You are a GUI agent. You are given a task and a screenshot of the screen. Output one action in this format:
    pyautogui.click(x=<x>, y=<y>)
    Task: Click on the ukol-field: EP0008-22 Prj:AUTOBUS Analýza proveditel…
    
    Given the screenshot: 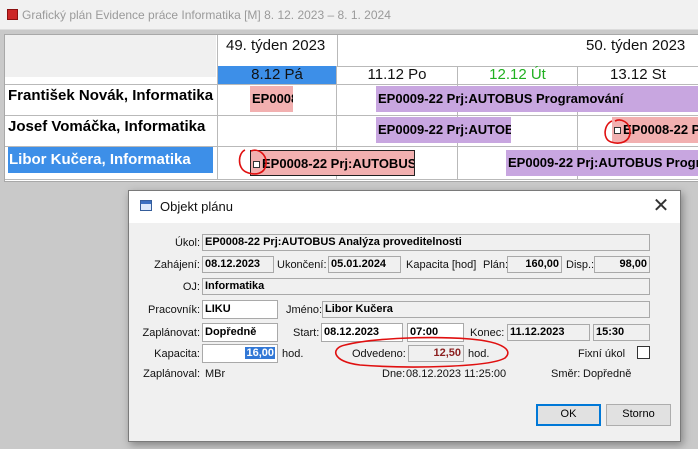 What is the action you would take?
    pyautogui.click(x=426, y=242)
    